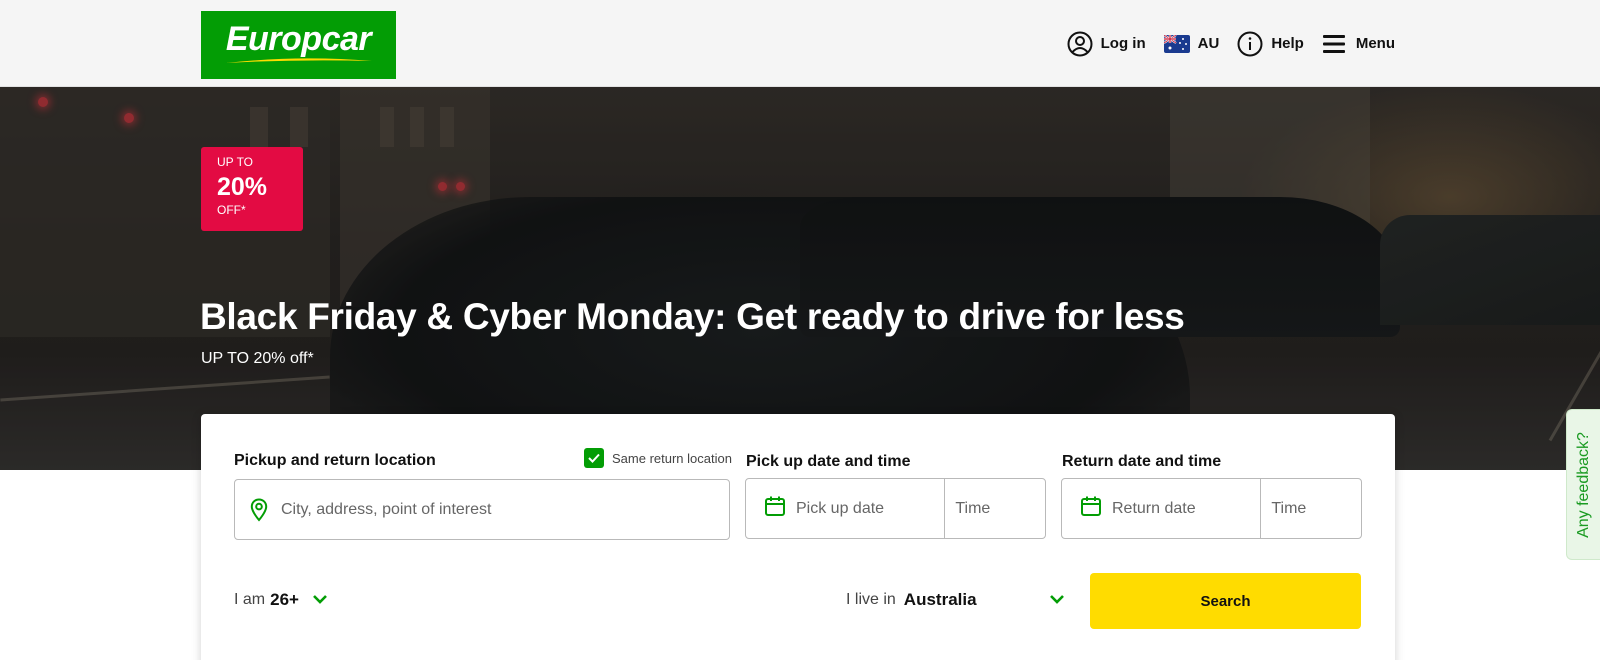 The image size is (1600, 660). Describe the element at coordinates (250, 599) in the screenshot. I see `age-prefix: I am` at that location.